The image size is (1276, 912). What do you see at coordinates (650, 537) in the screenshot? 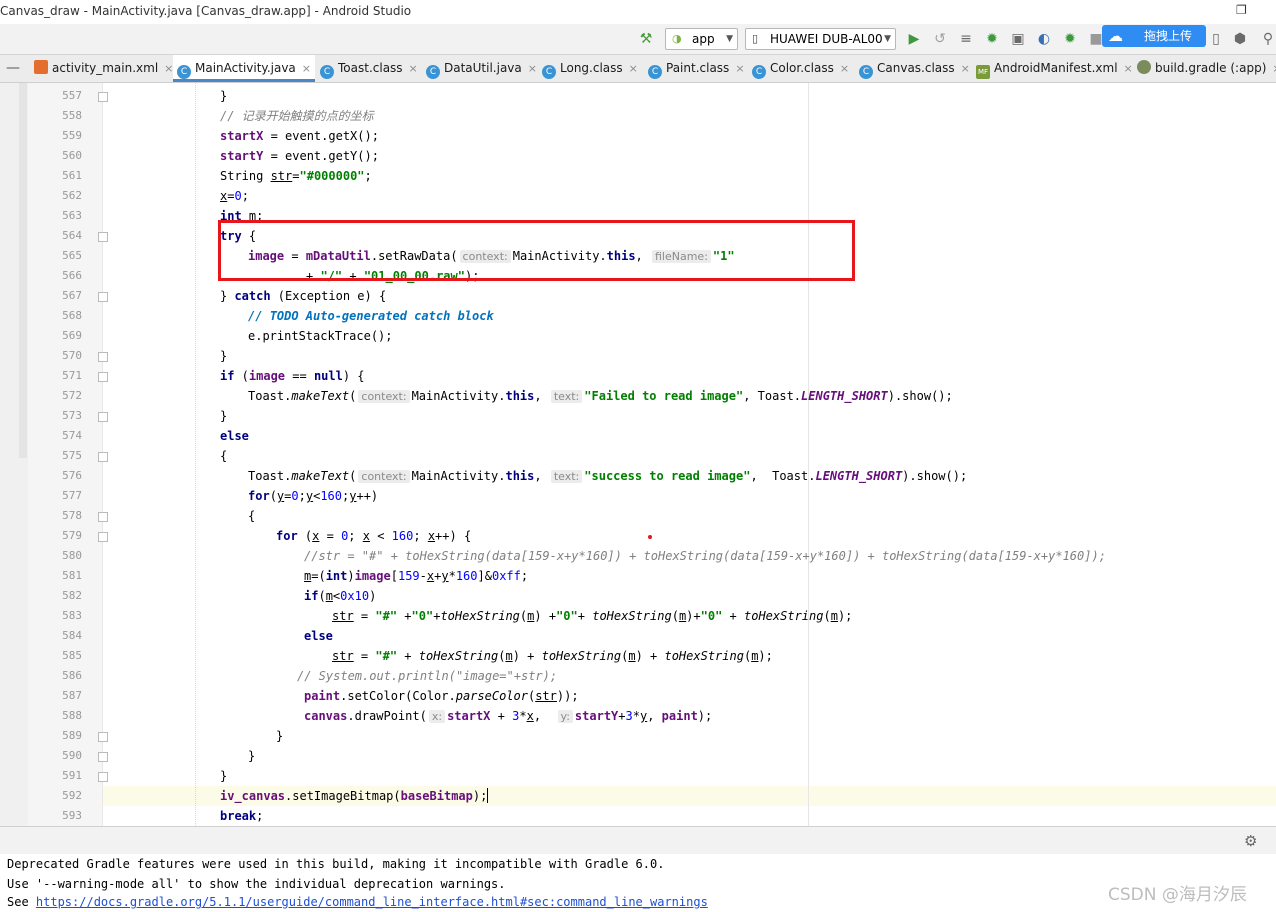
I see `red-dot-marker` at bounding box center [650, 537].